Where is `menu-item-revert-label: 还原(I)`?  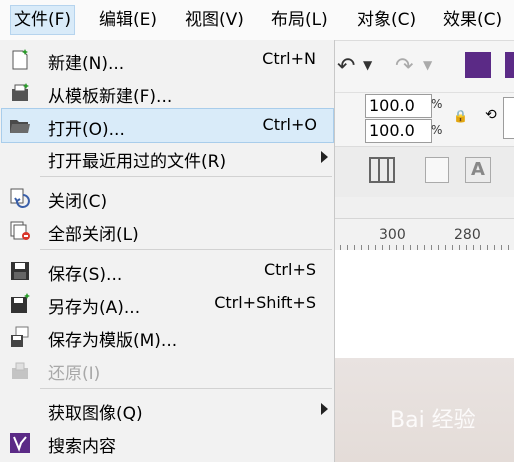 menu-item-revert-label: 还原(I) is located at coordinates (74, 374).